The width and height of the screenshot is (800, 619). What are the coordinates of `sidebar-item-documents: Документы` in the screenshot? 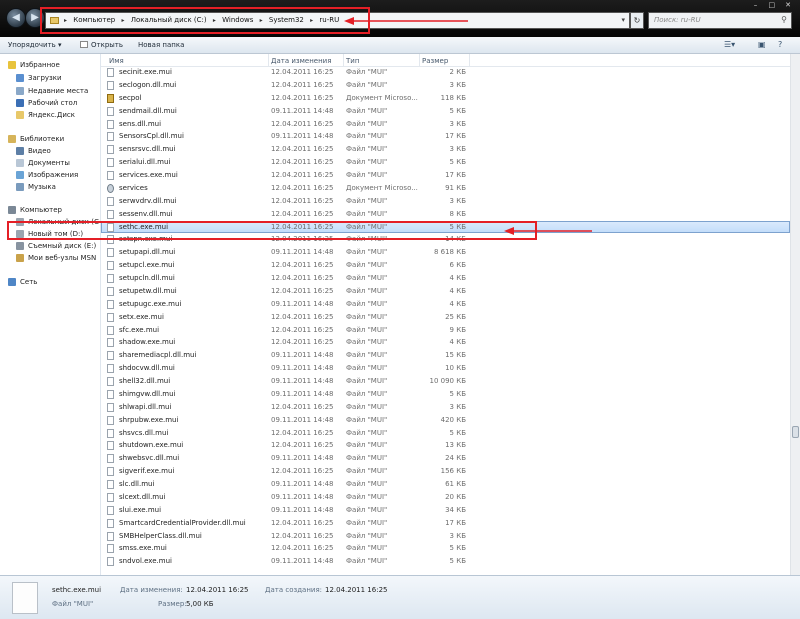 It's located at (43, 163).